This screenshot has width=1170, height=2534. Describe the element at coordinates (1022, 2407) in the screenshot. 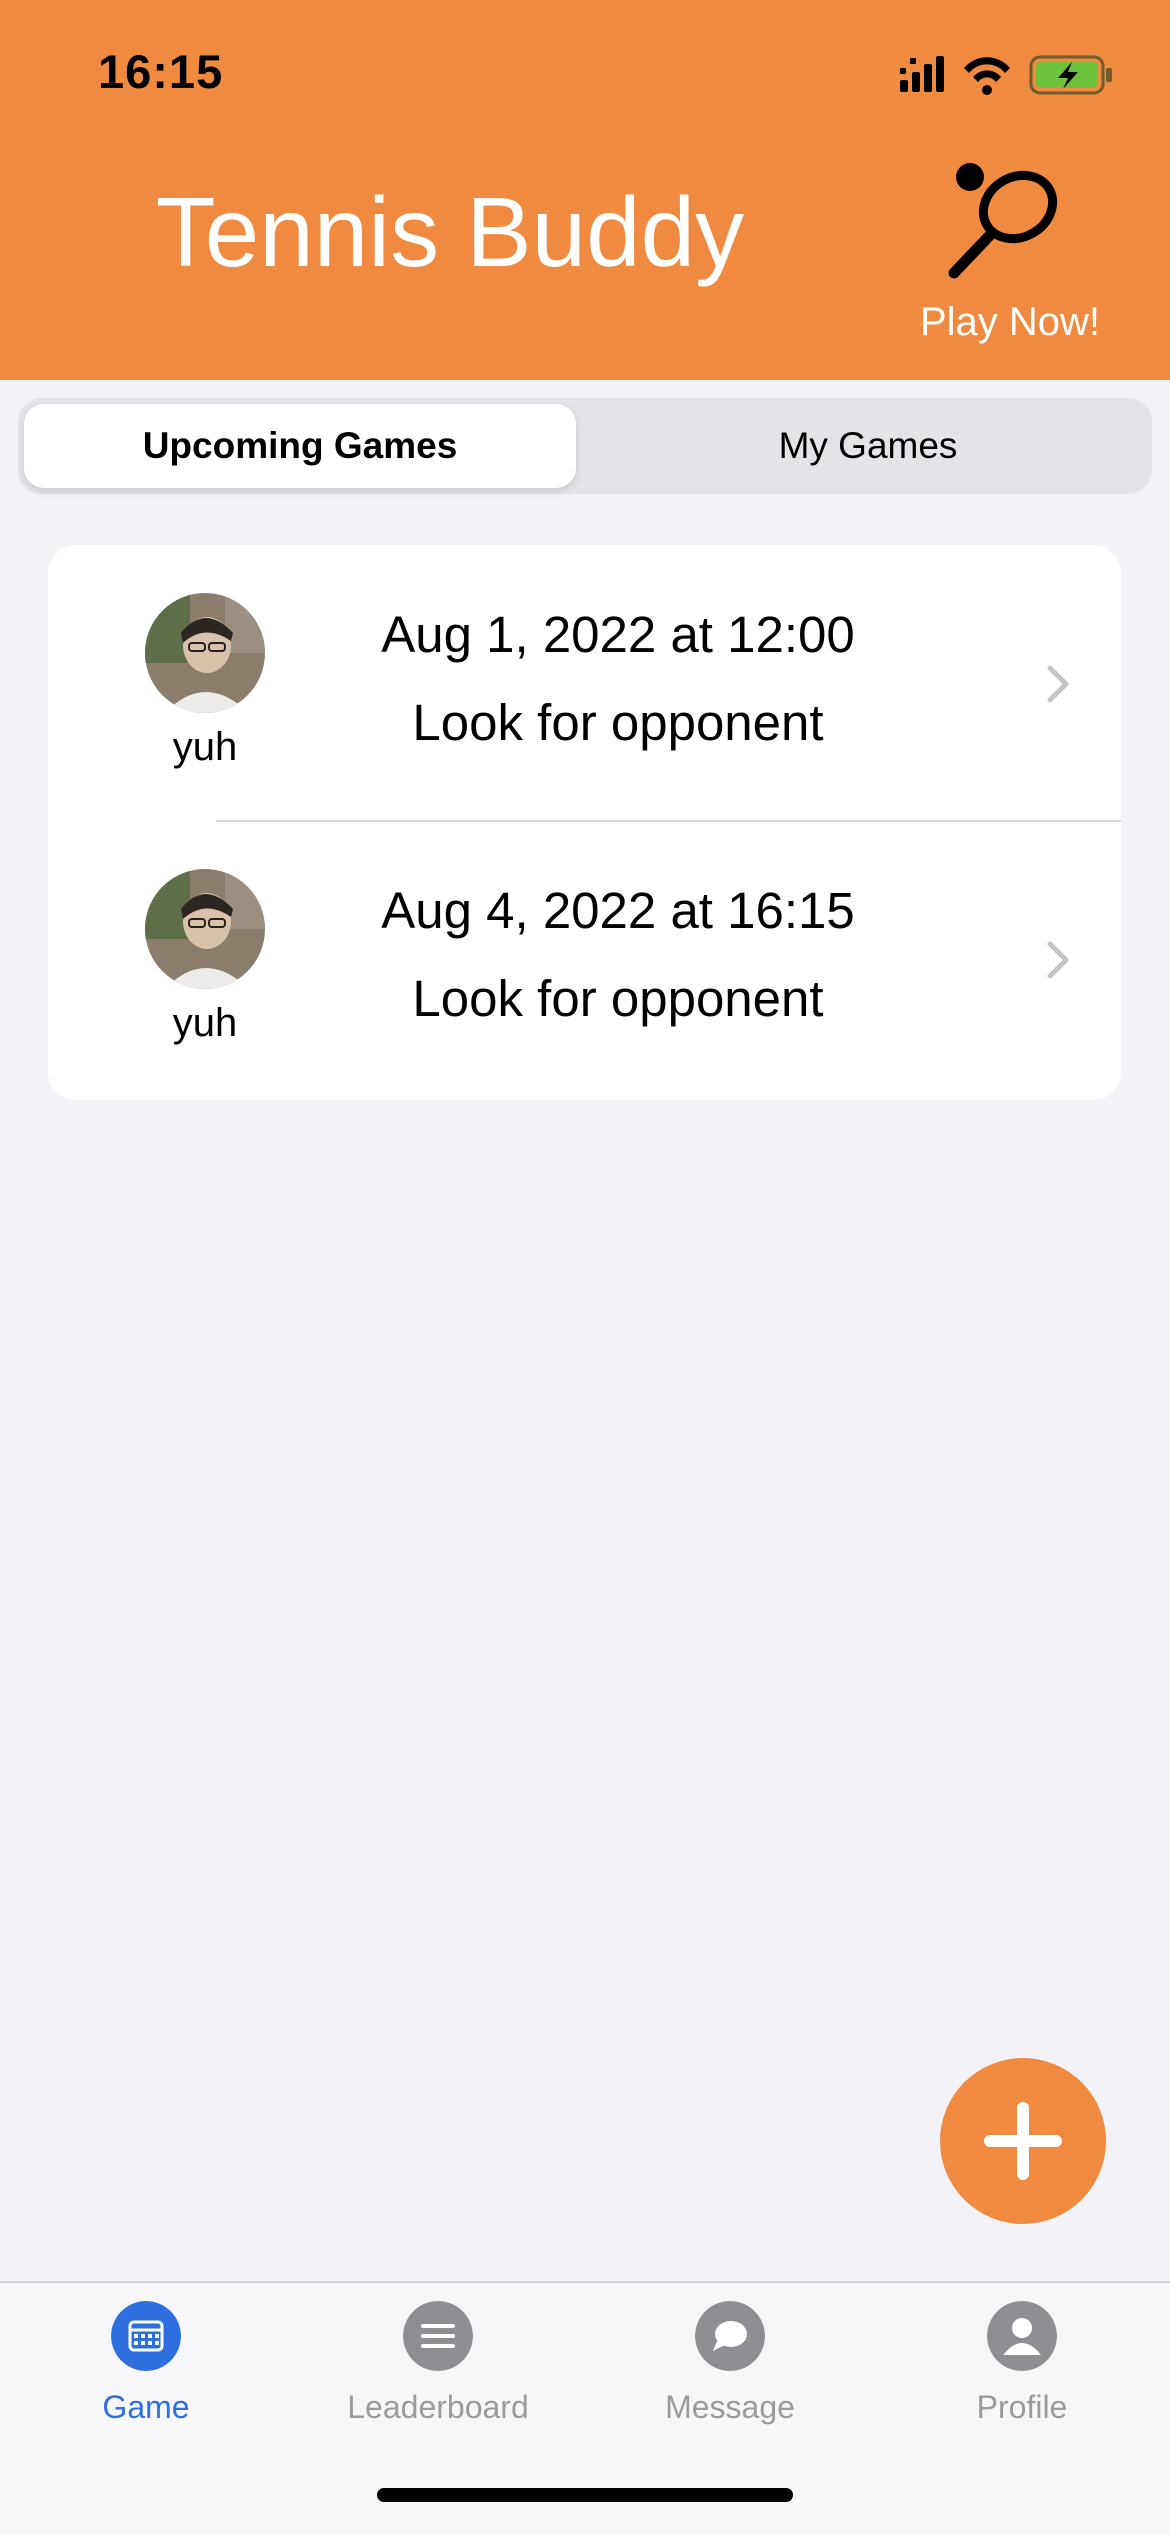

I see `tab-label: Profile` at that location.